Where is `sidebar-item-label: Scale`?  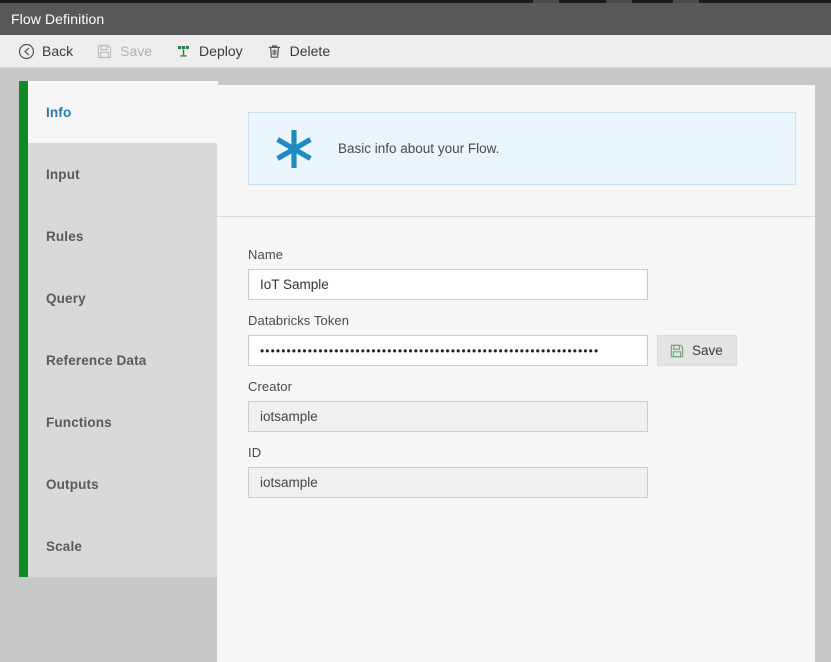
sidebar-item-label: Scale is located at coordinates (64, 546).